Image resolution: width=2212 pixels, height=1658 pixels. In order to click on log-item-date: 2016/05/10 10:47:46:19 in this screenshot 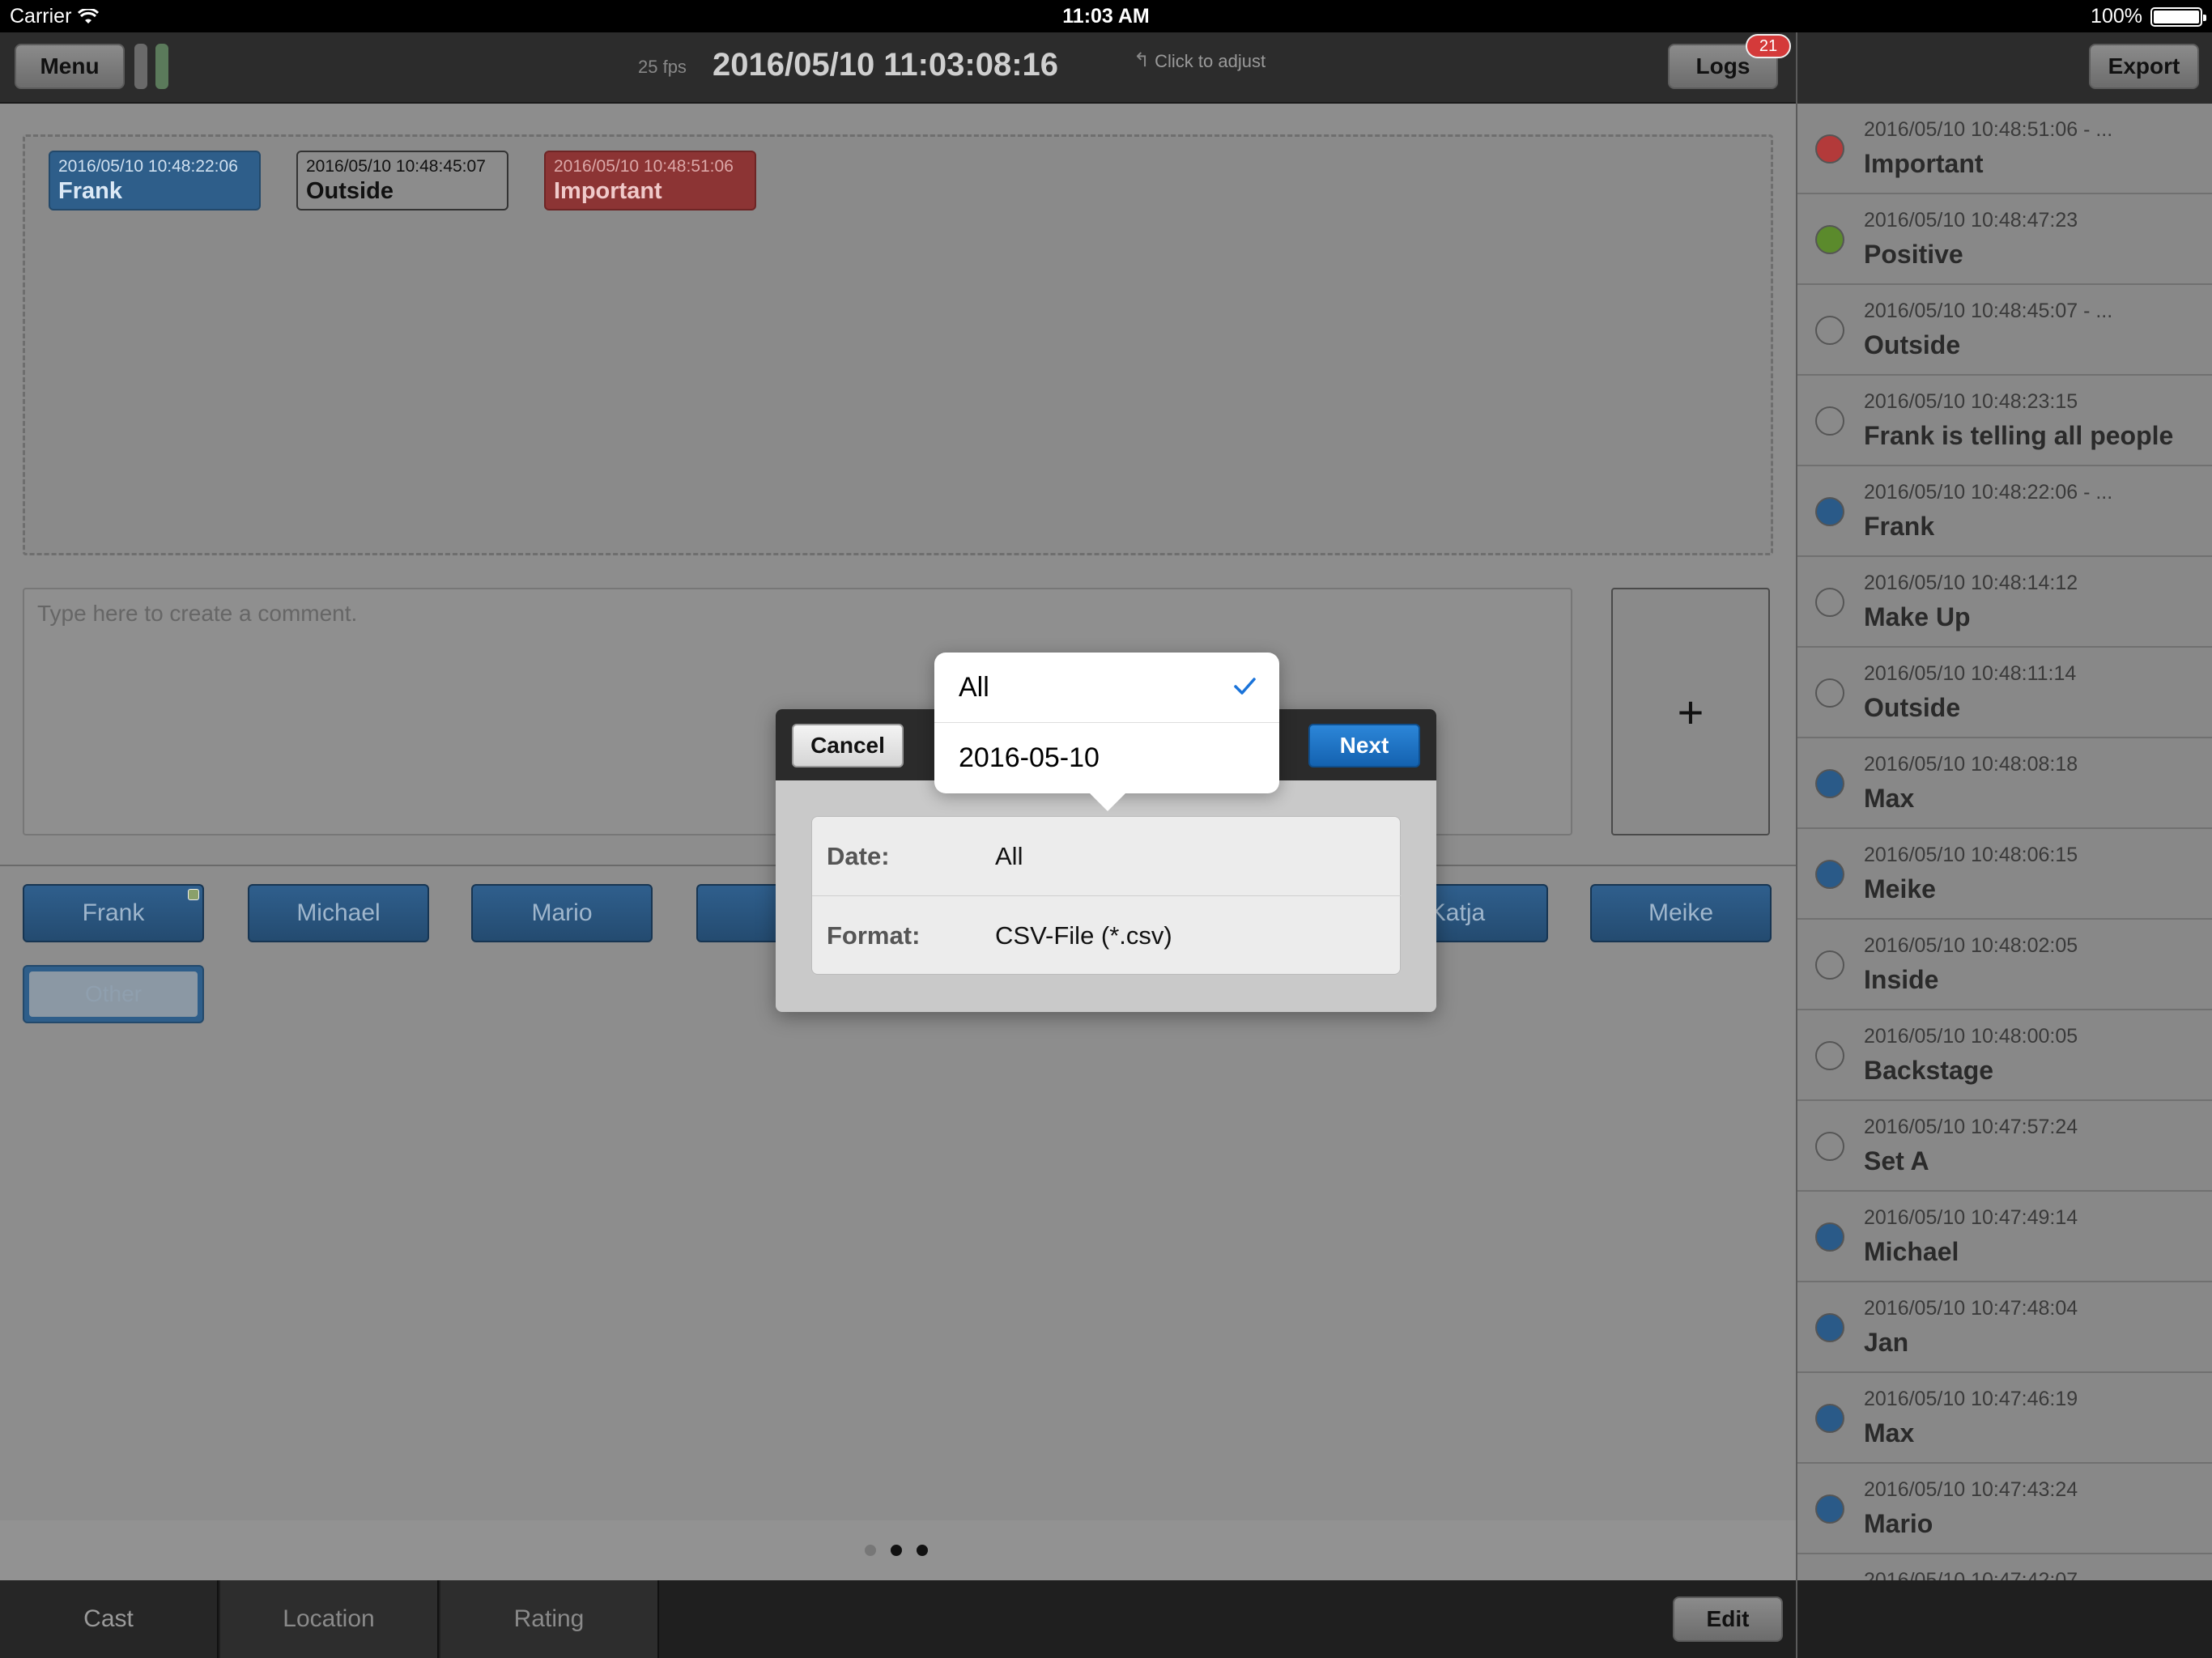, I will do `click(1971, 1399)`.